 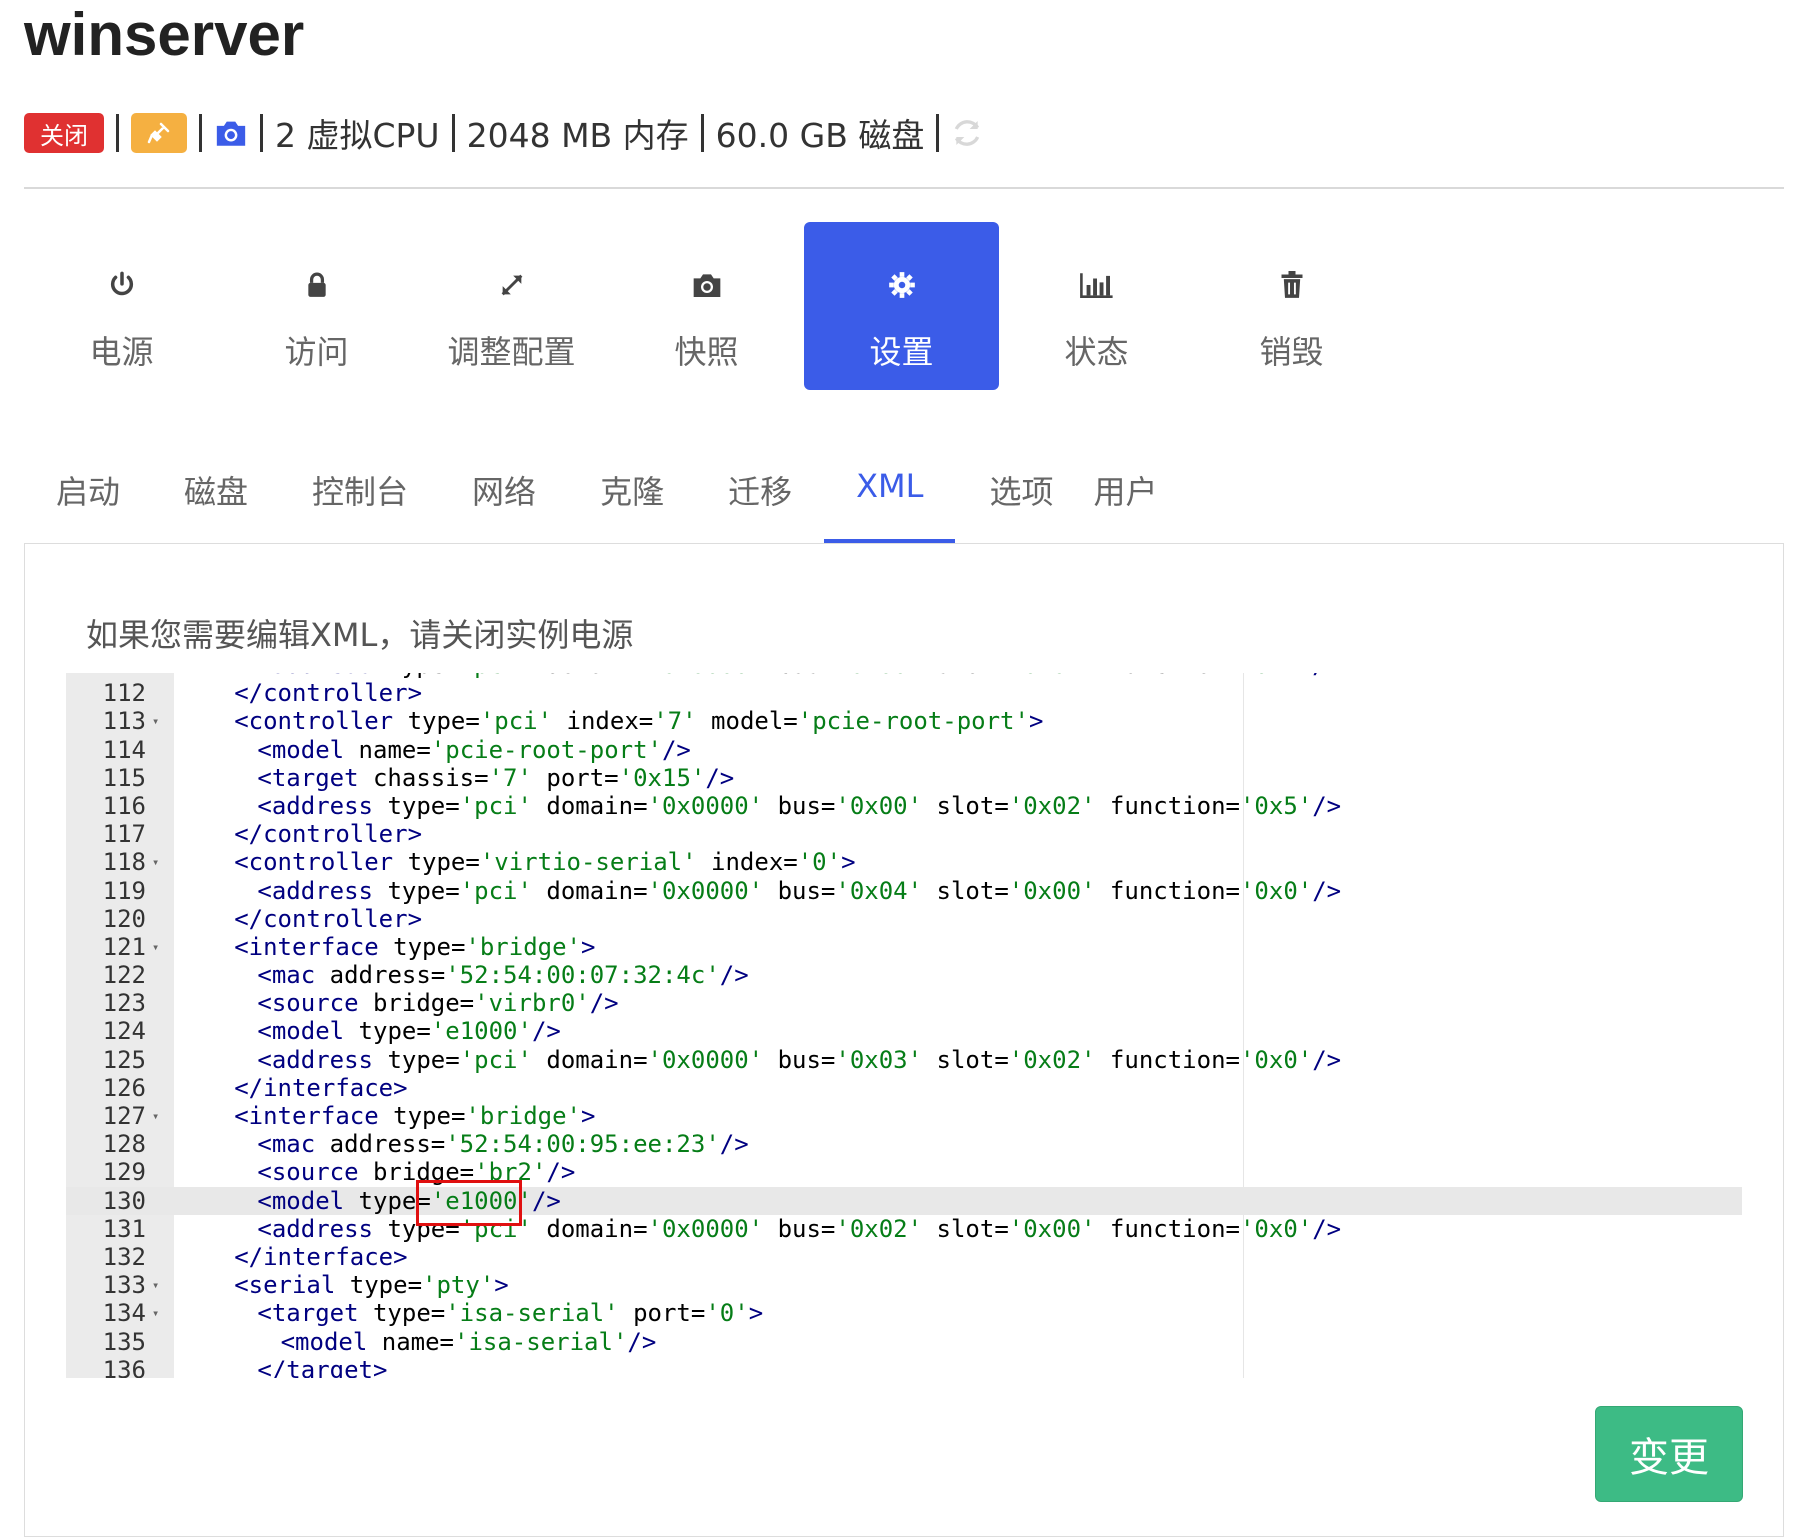 I want to click on tab-options: 选项, so click(x=1021, y=499).